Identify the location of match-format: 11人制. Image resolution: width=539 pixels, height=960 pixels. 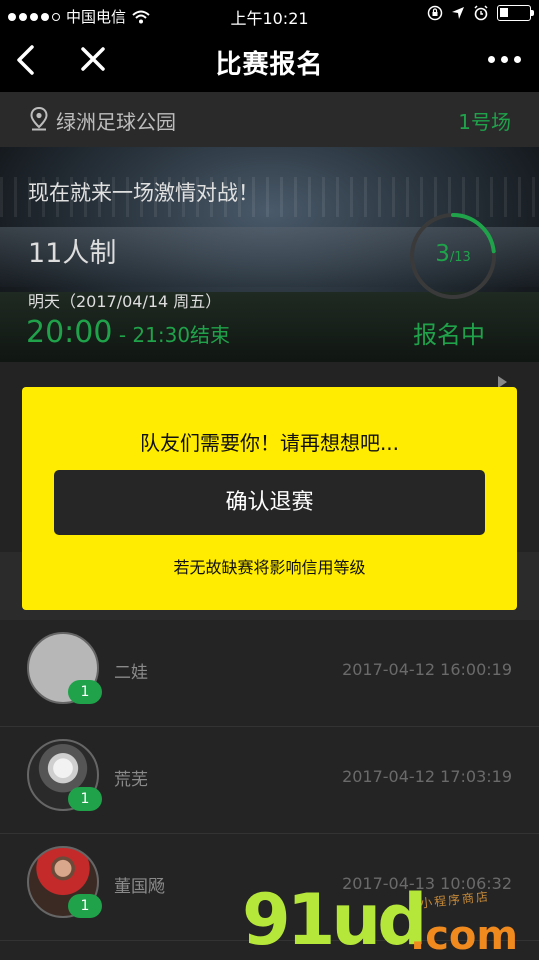
(72, 253).